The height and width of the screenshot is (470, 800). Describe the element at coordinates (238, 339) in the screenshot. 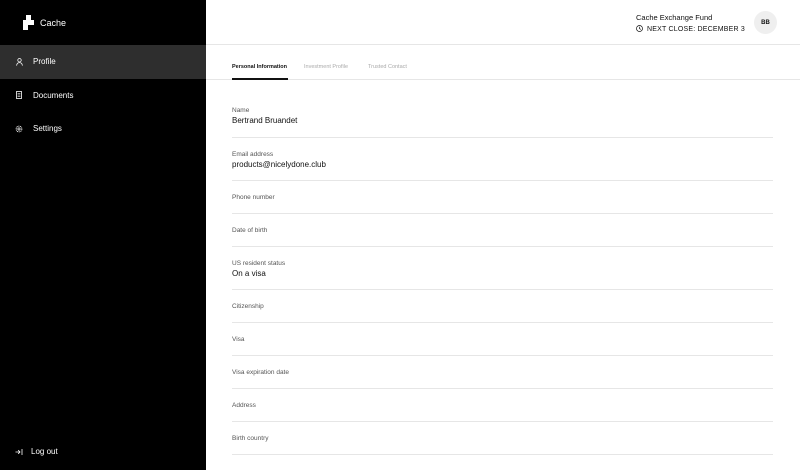

I see `field-label: Visa` at that location.